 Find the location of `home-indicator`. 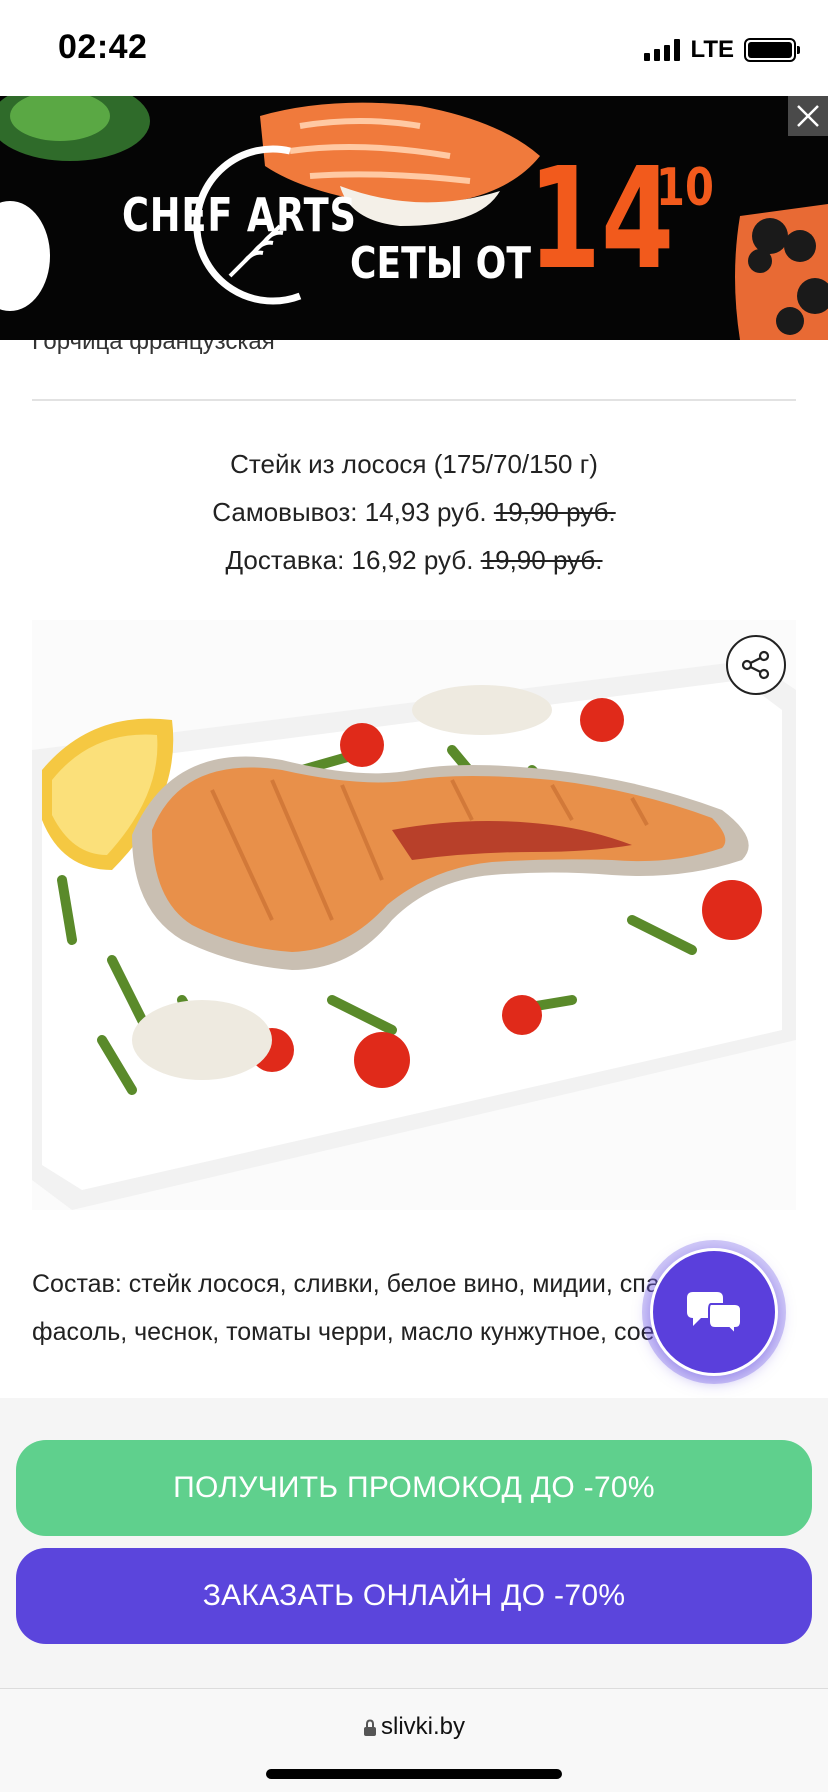

home-indicator is located at coordinates (414, 1774).